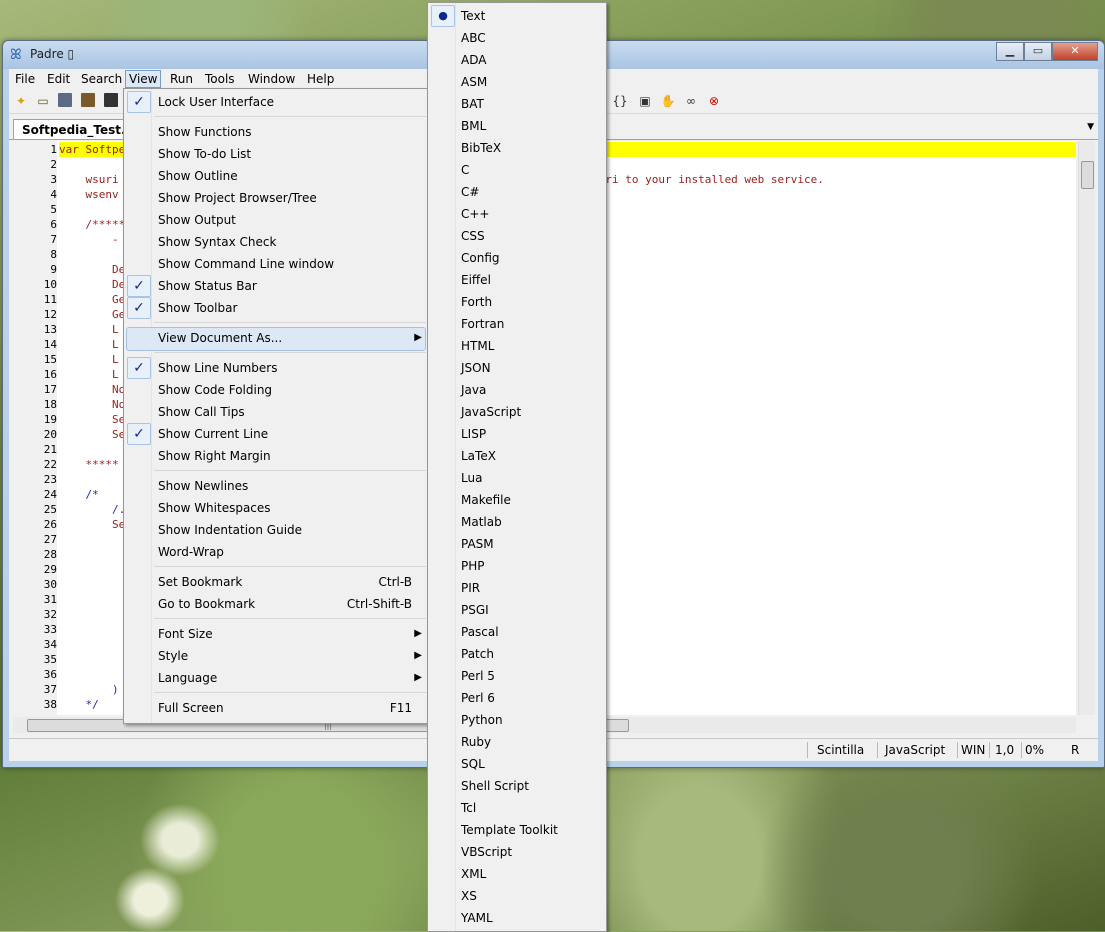 Image resolution: width=1105 pixels, height=932 pixels. I want to click on menu-edit: Edit, so click(58, 79).